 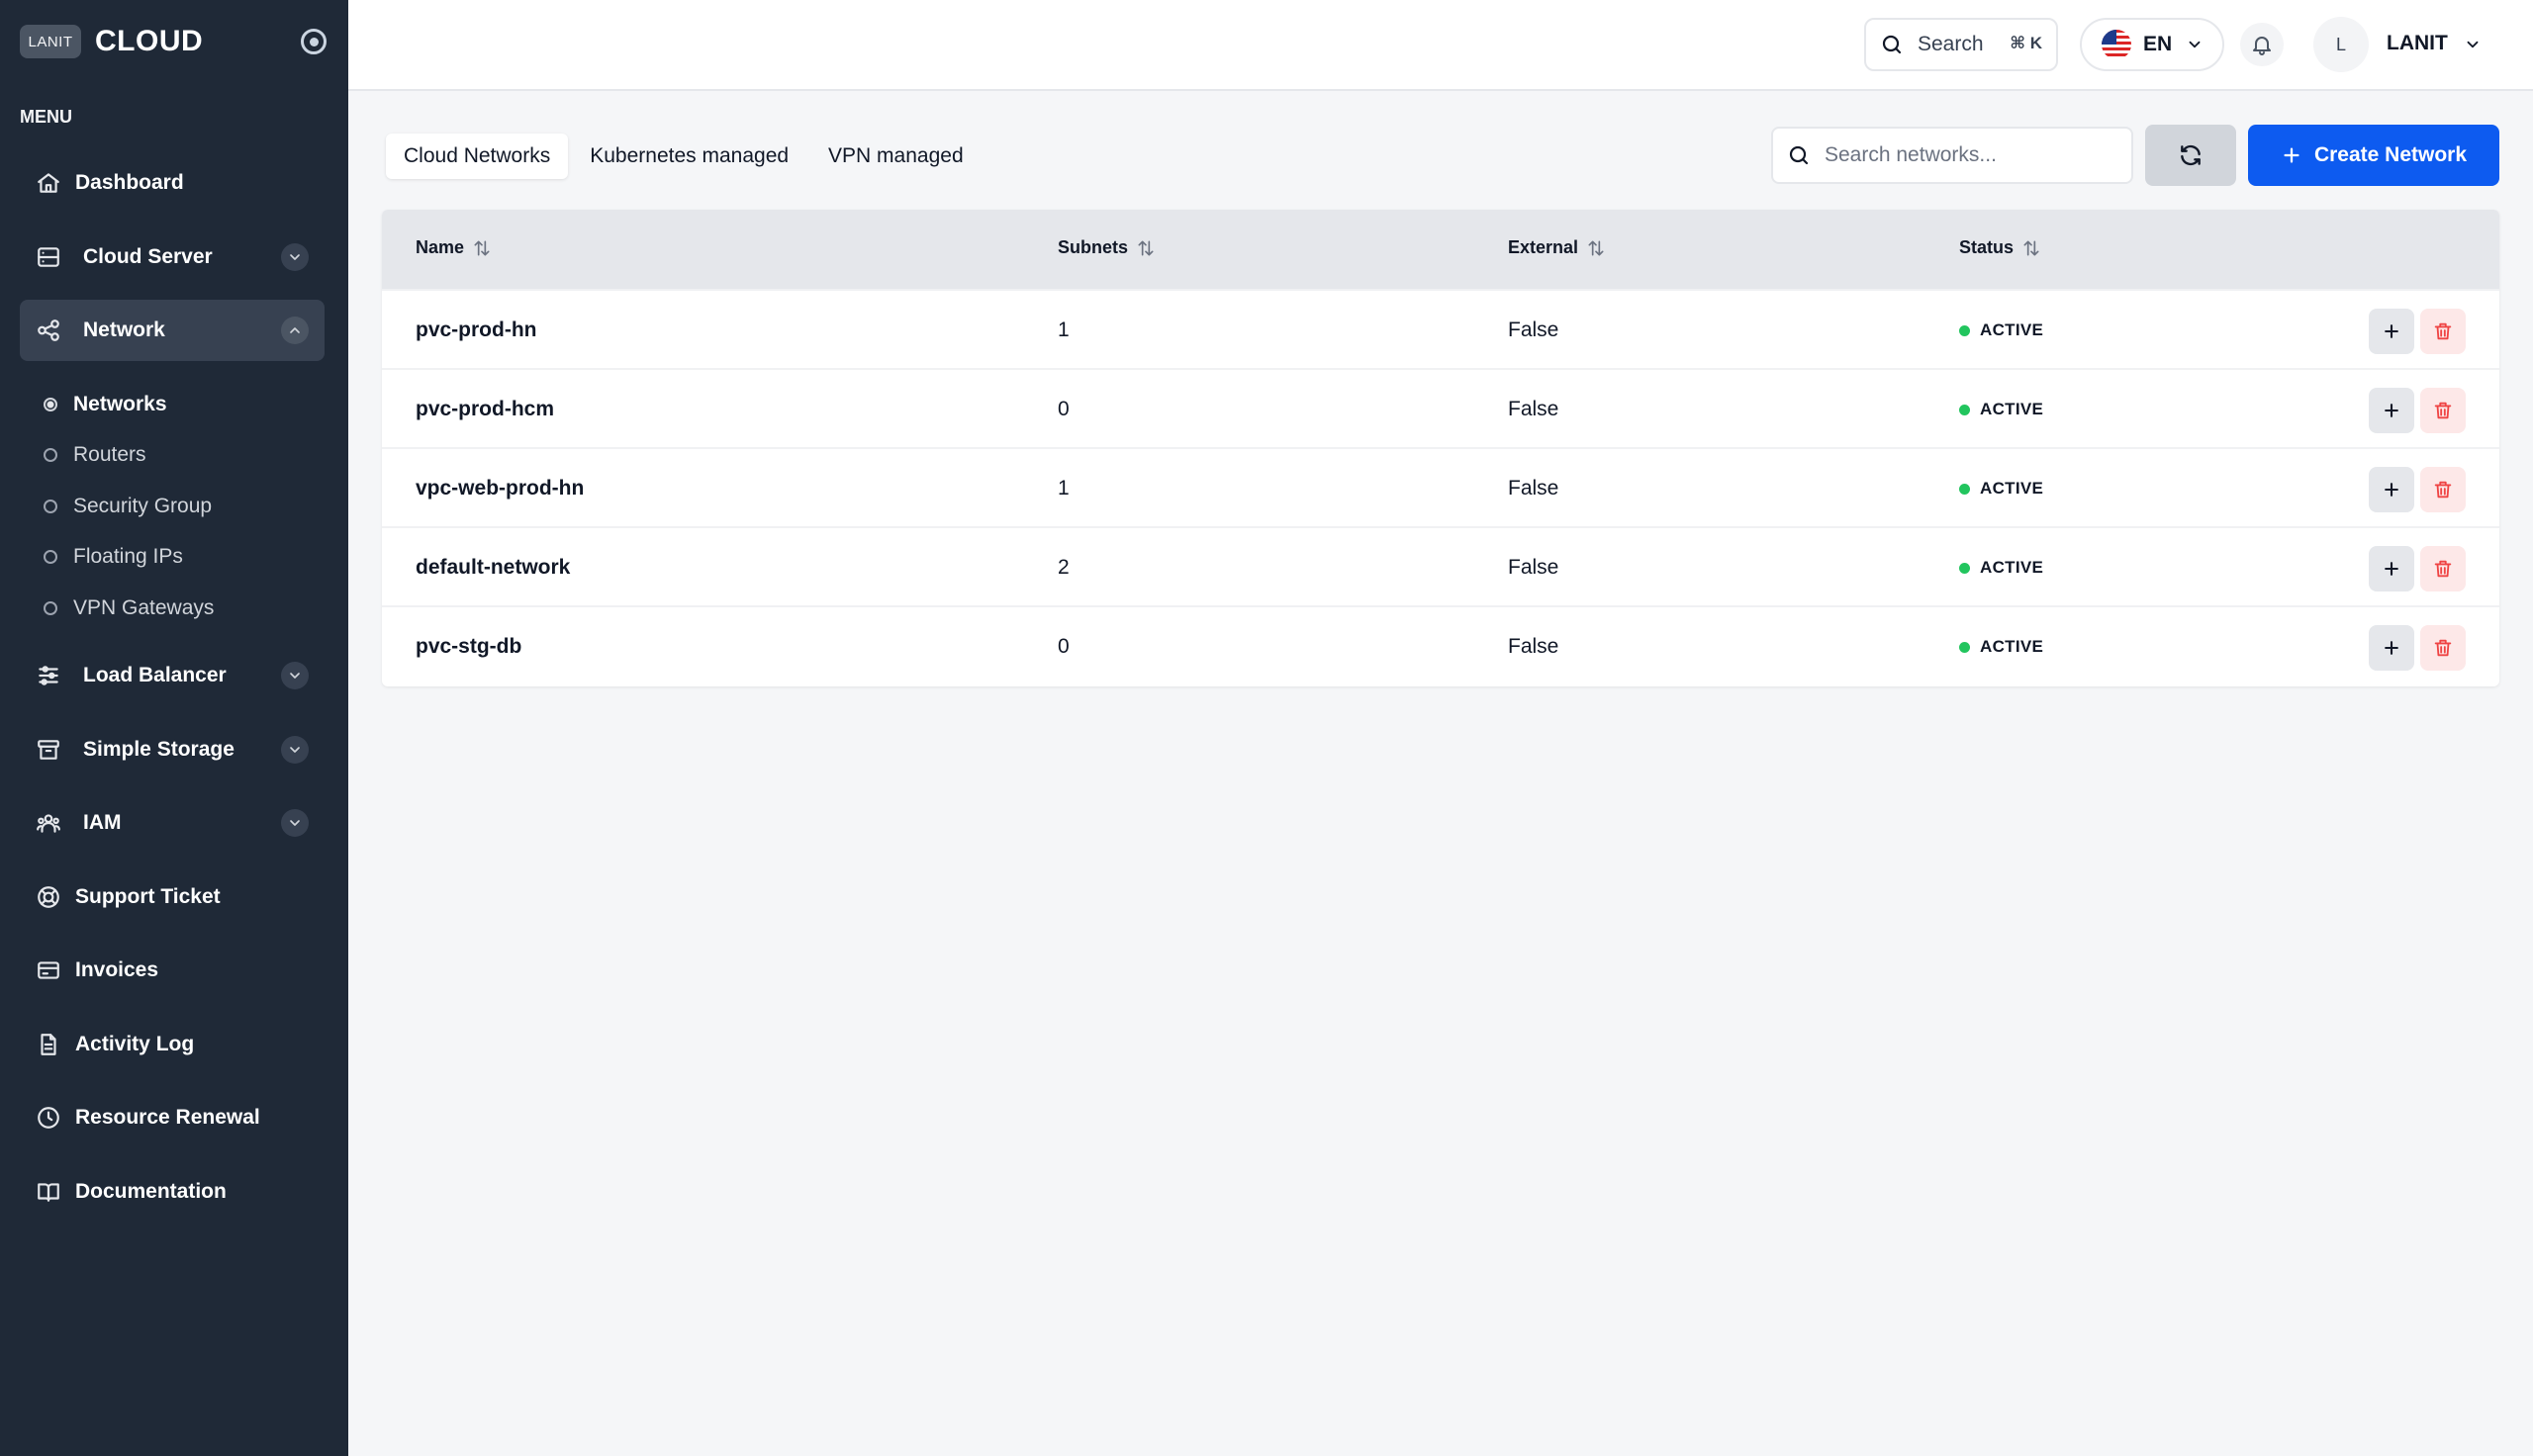 I want to click on sidebar-item-documentation: Documentation, so click(x=173, y=1192).